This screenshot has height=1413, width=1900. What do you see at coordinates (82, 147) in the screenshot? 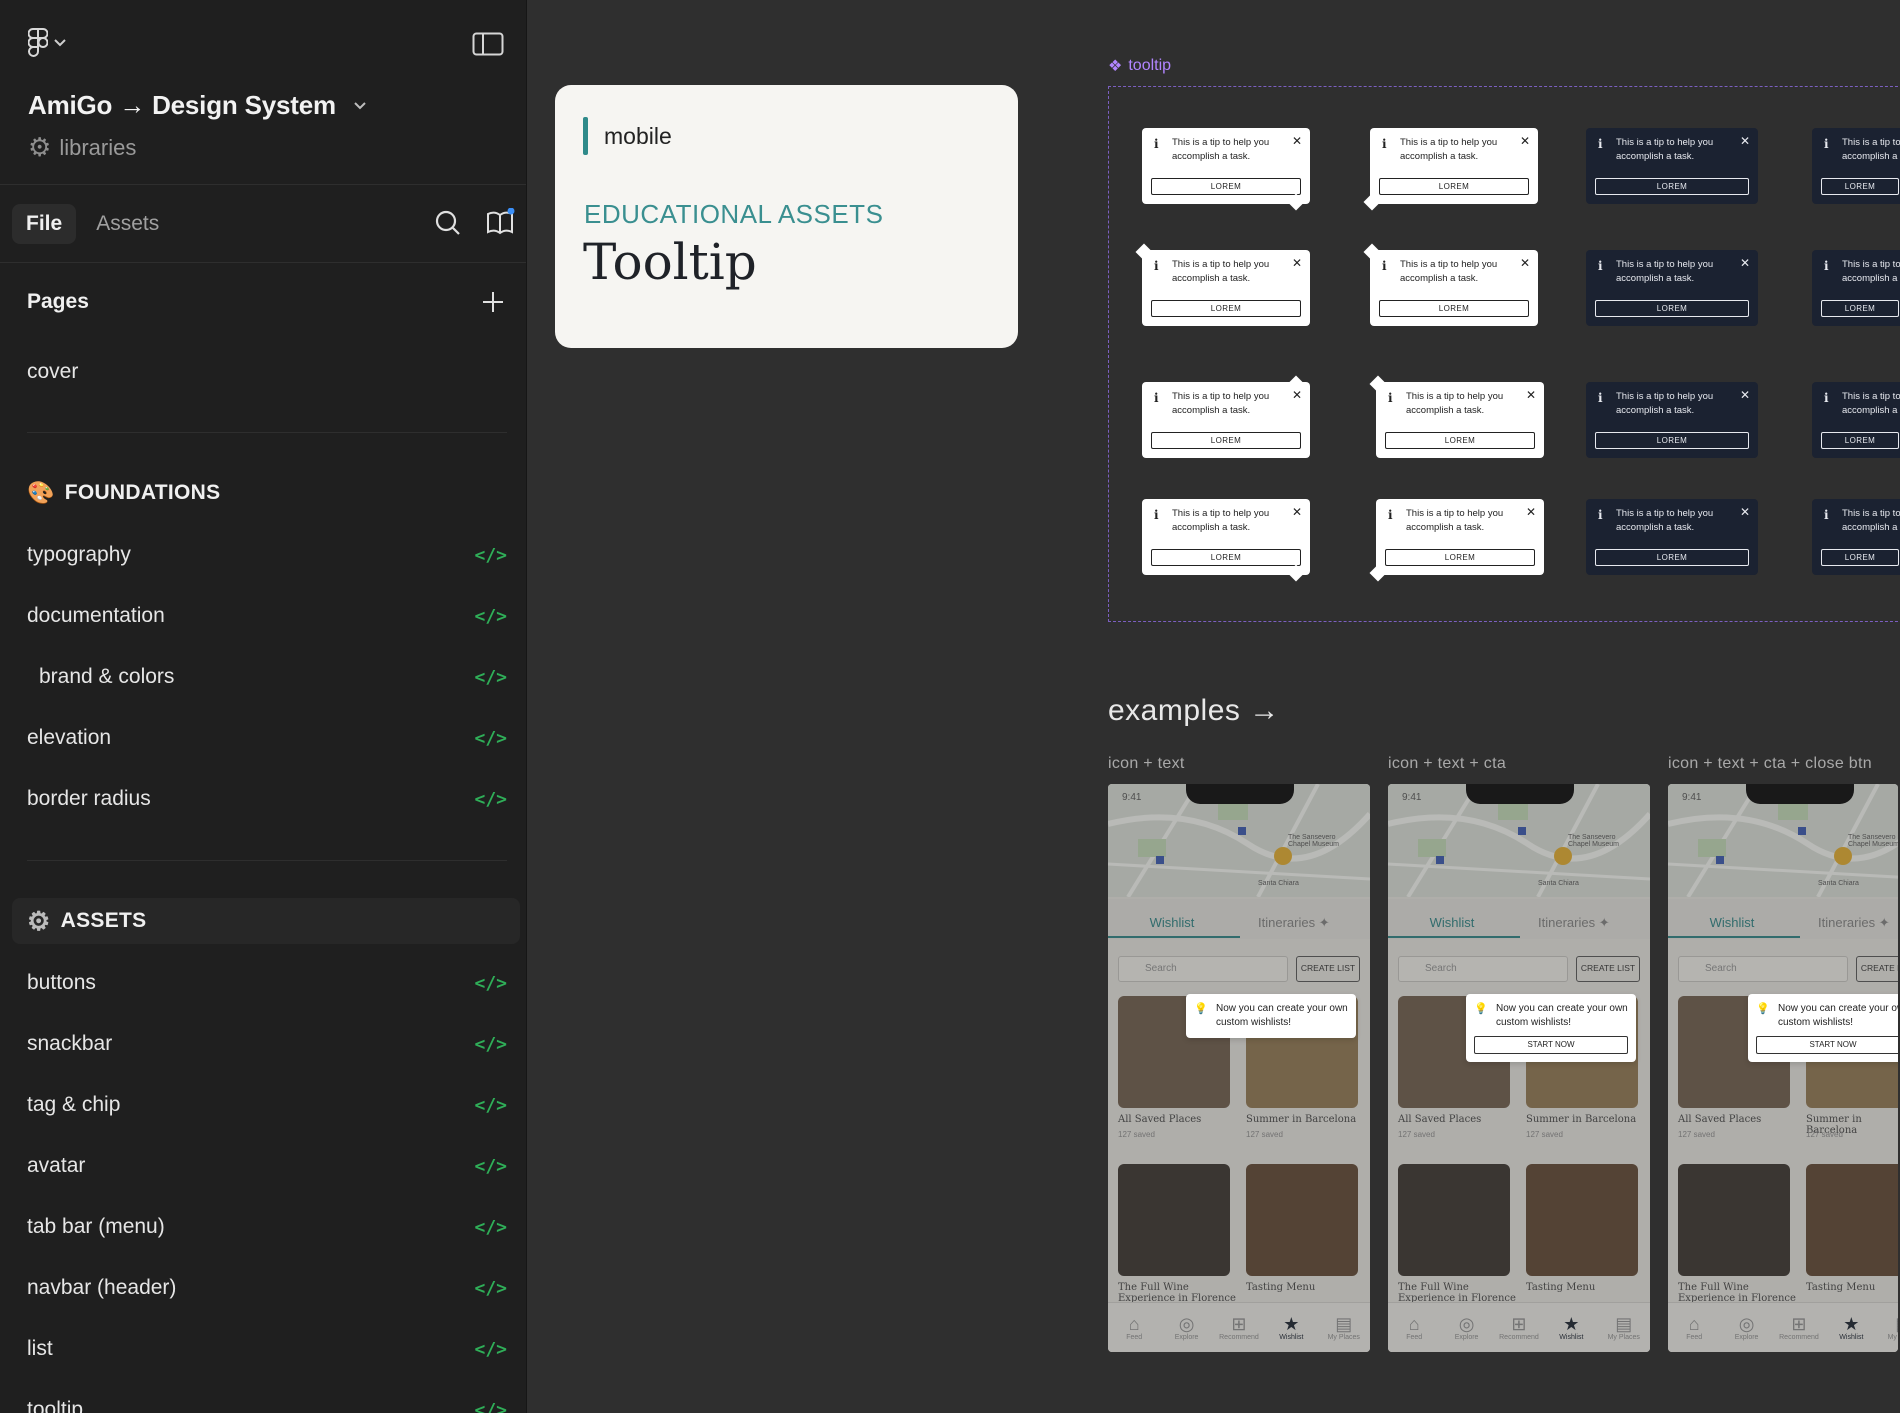
I see `libraries-link: ⚙ libraries` at bounding box center [82, 147].